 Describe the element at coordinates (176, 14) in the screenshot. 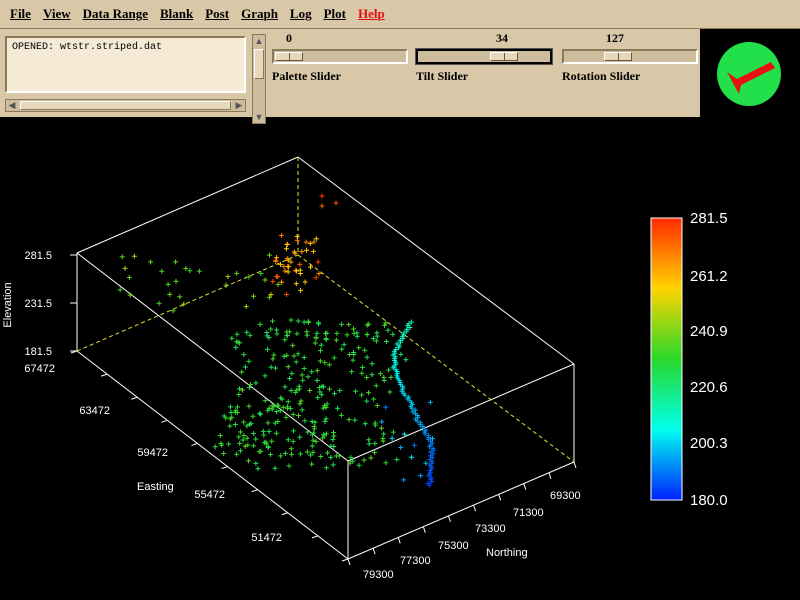

I see `menu-blank: Blank` at that location.